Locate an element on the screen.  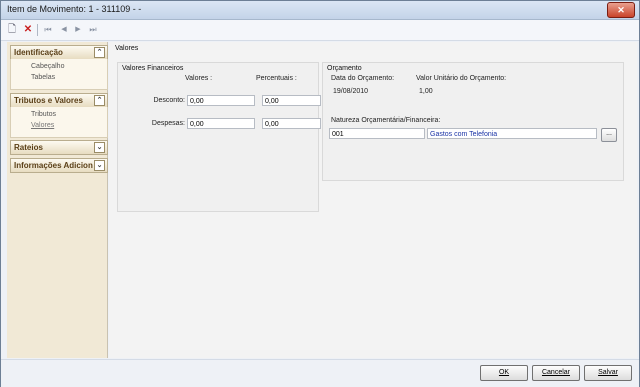
footer-bar: OK Cancelar Salvar is located at coordinates (320, 373).